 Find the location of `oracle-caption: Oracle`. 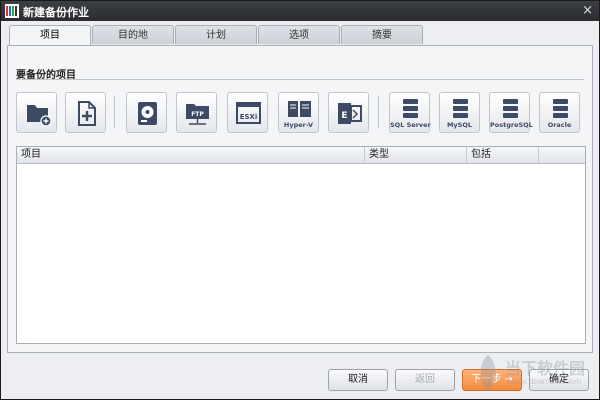

oracle-caption: Oracle is located at coordinates (559, 125).